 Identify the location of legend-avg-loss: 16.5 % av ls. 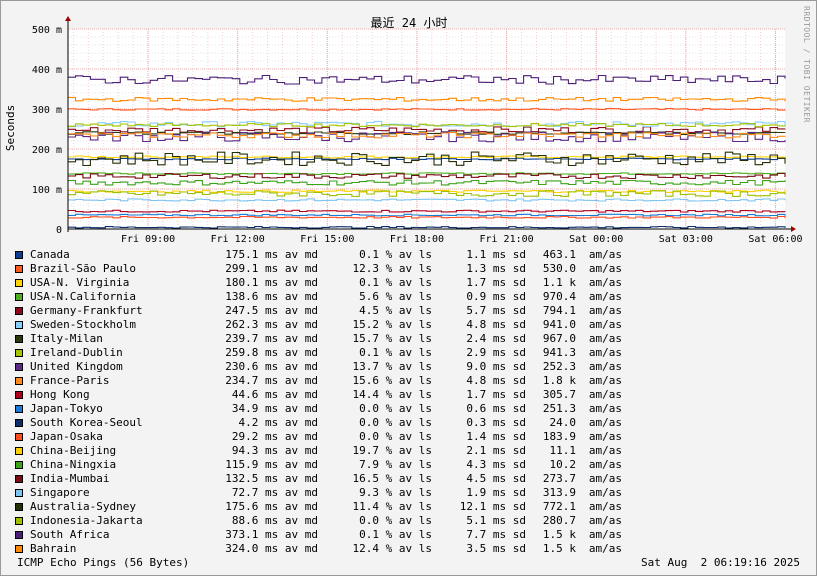
(392, 478).